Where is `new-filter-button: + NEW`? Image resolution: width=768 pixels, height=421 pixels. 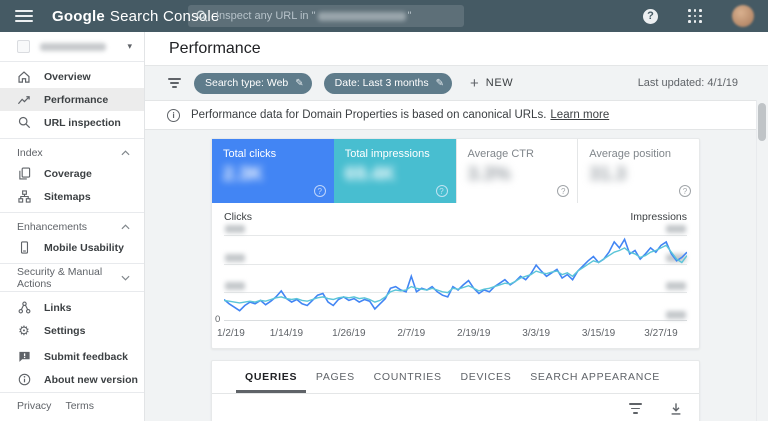
new-filter-button: + NEW is located at coordinates (491, 83).